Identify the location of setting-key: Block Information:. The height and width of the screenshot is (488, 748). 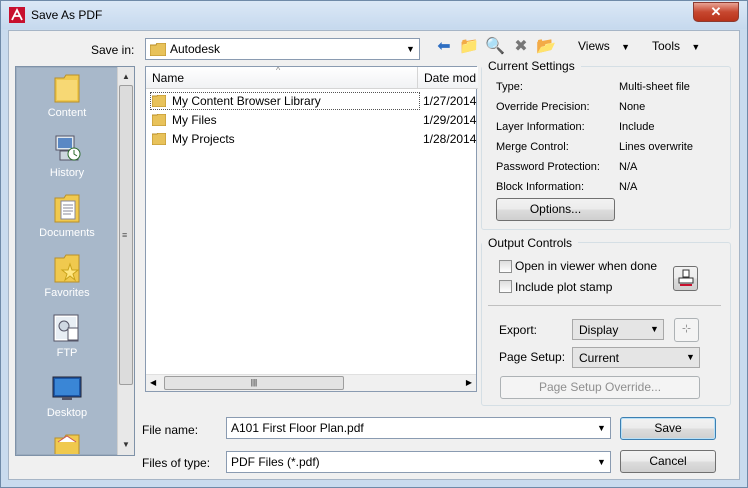
(540, 187).